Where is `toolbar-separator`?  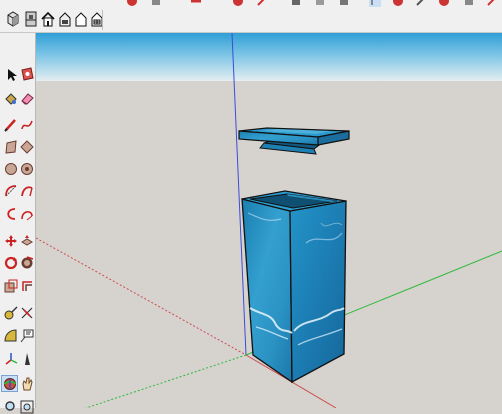
toolbar-separator is located at coordinates (102, 20).